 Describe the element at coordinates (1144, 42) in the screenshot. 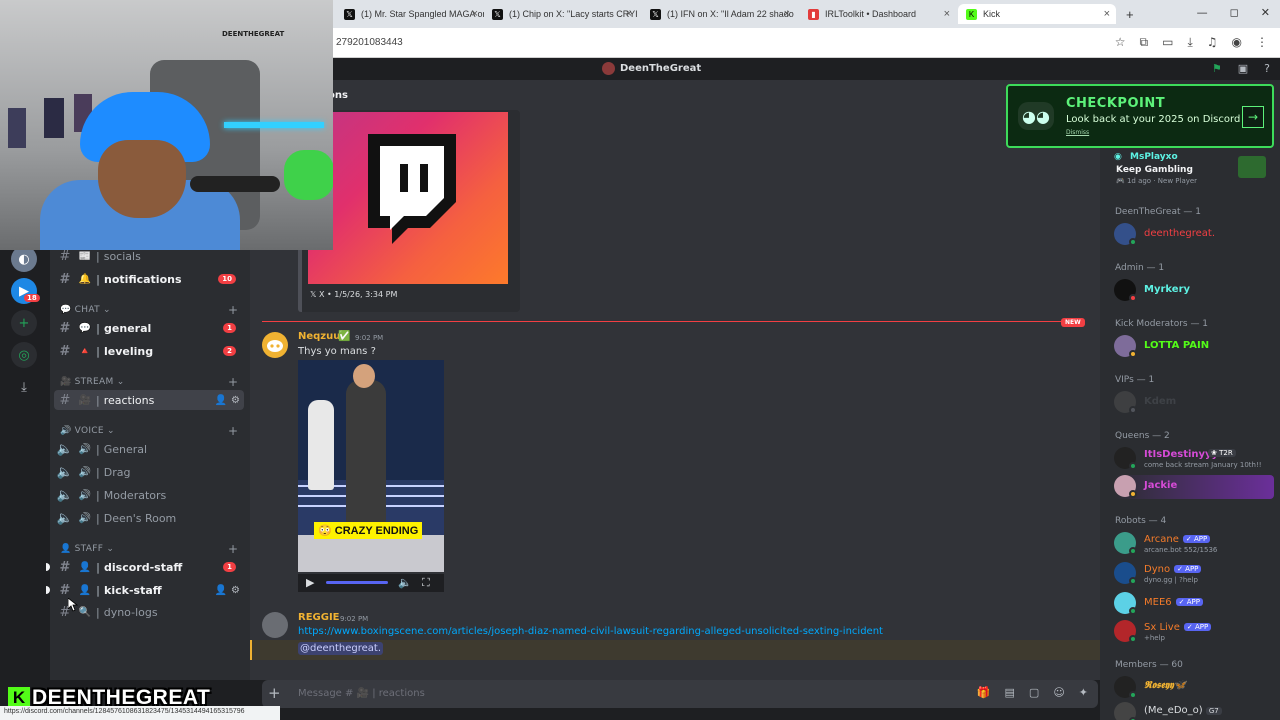

I see `extensions-icon: ⧉` at that location.